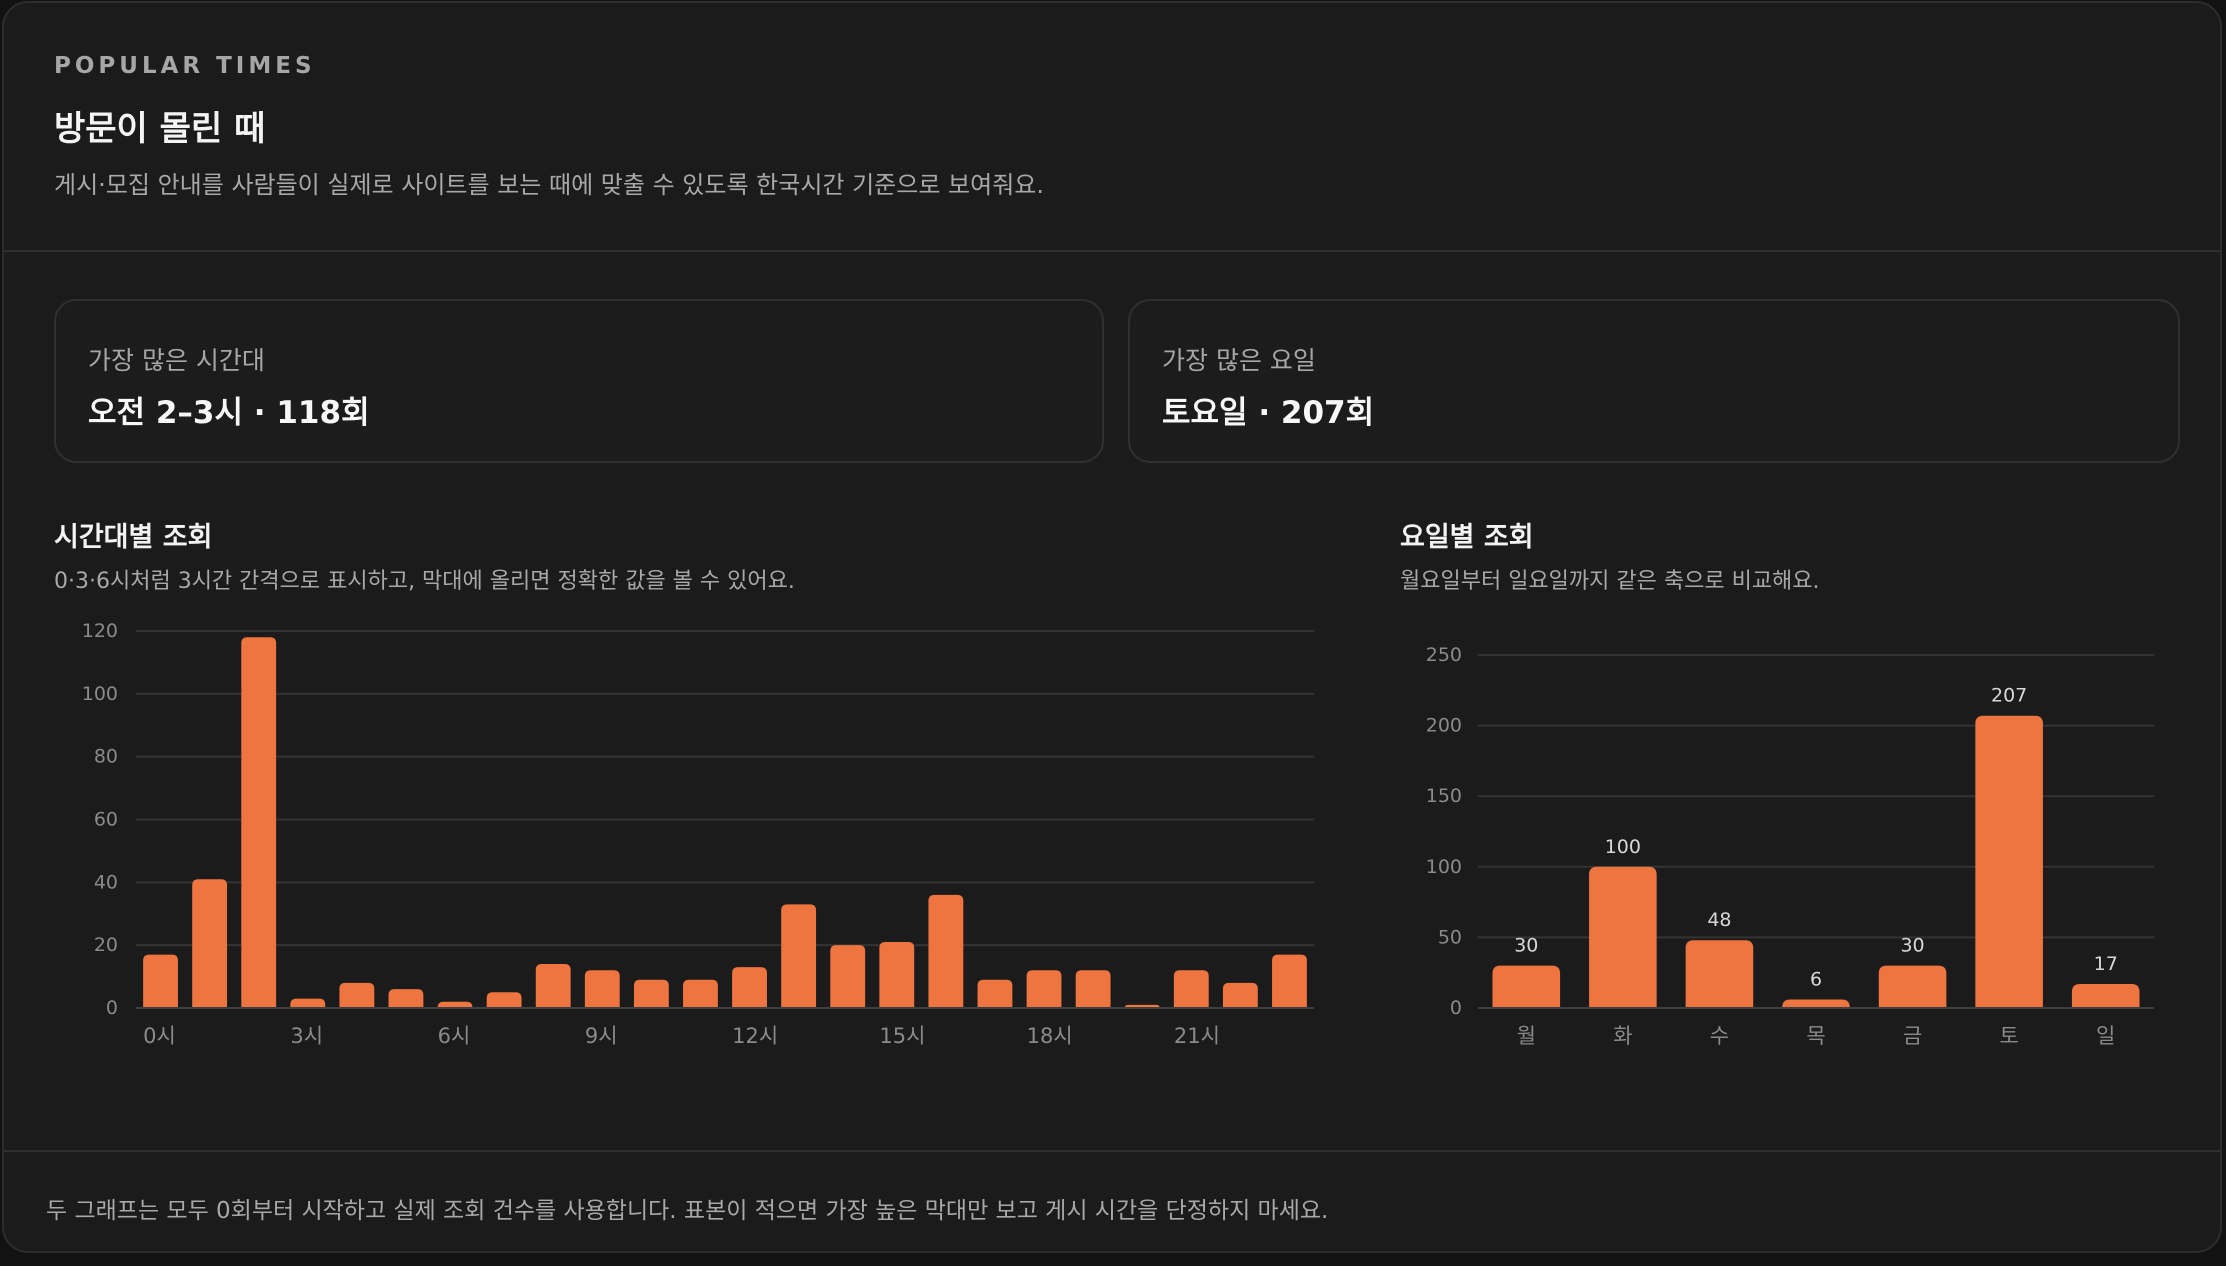 The image size is (2226, 1266). Describe the element at coordinates (1816, 980) in the screenshot. I see `data-label: 6` at that location.